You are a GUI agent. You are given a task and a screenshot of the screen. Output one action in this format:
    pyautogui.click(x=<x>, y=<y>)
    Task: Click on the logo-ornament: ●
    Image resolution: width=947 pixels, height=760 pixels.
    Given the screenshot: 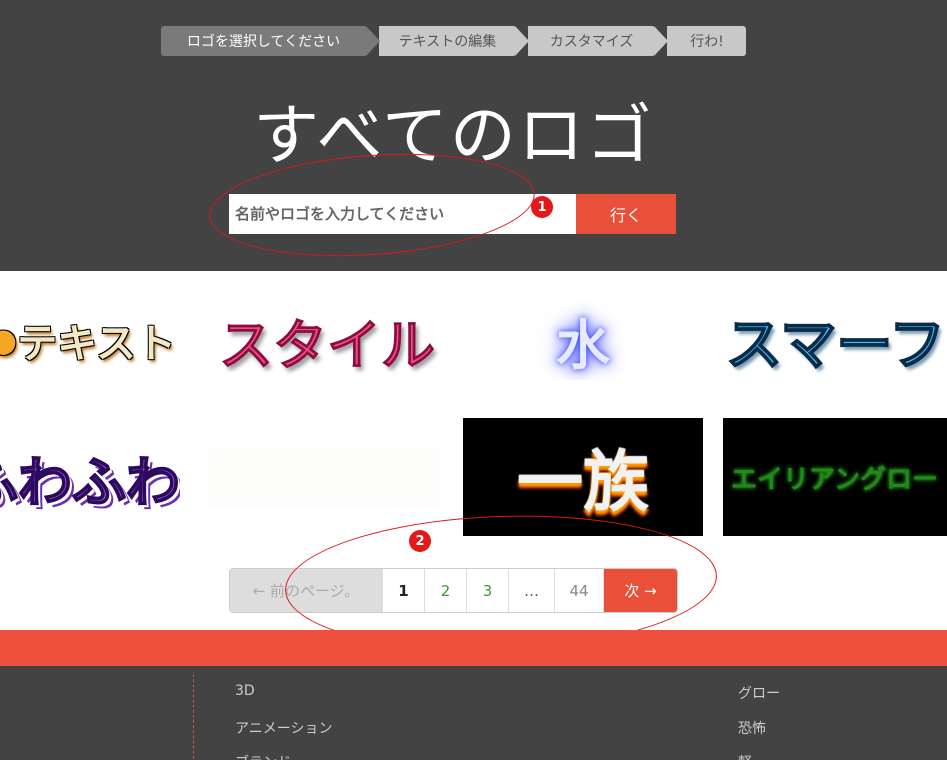 What is the action you would take?
    pyautogui.click(x=9, y=340)
    